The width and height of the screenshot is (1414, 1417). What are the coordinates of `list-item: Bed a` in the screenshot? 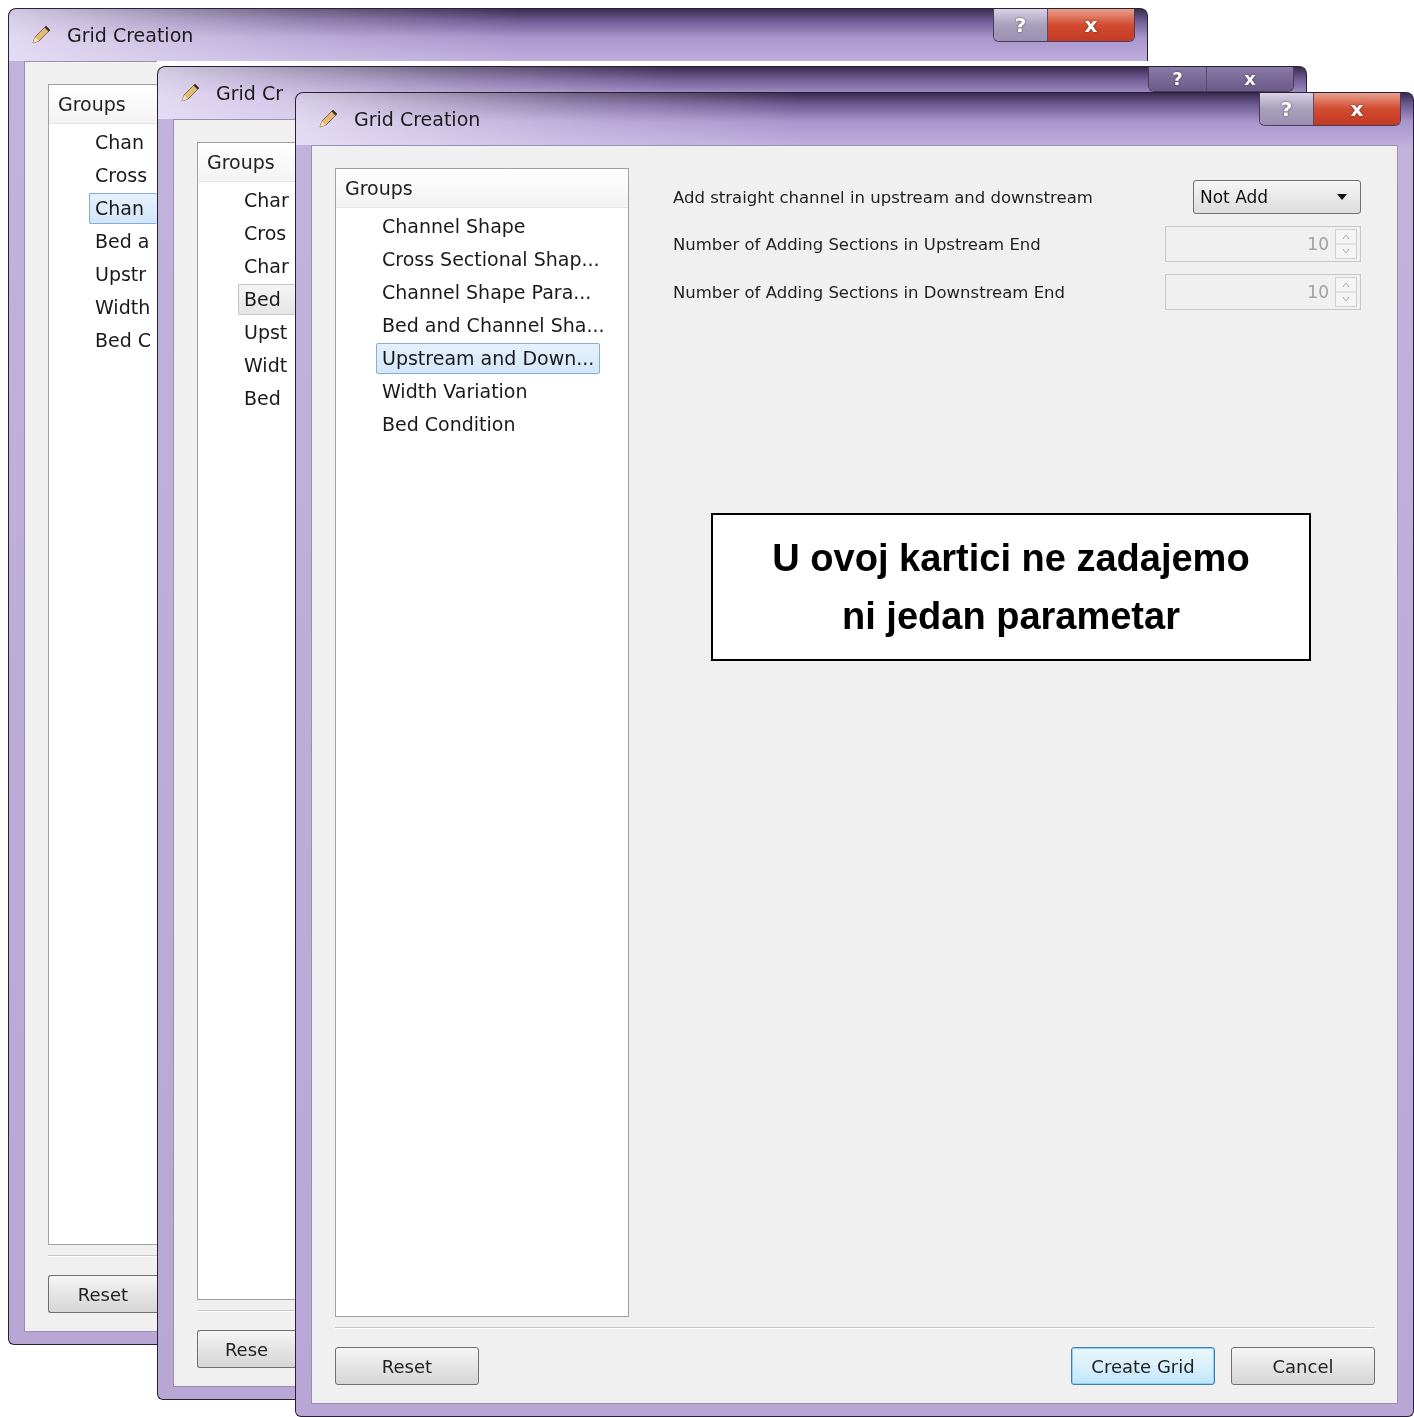 It's located at (122, 241).